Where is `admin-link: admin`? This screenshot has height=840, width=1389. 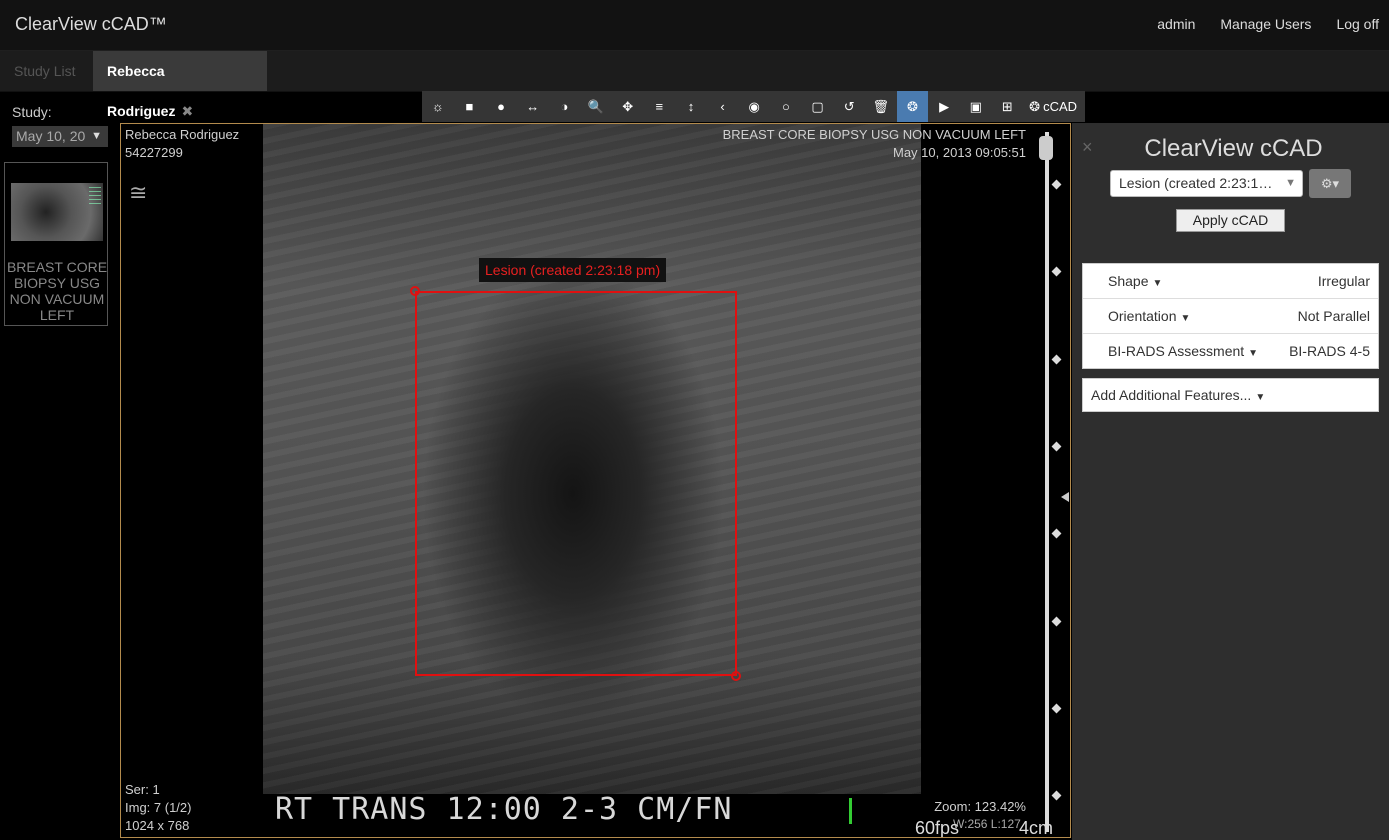
admin-link: admin is located at coordinates (1176, 24).